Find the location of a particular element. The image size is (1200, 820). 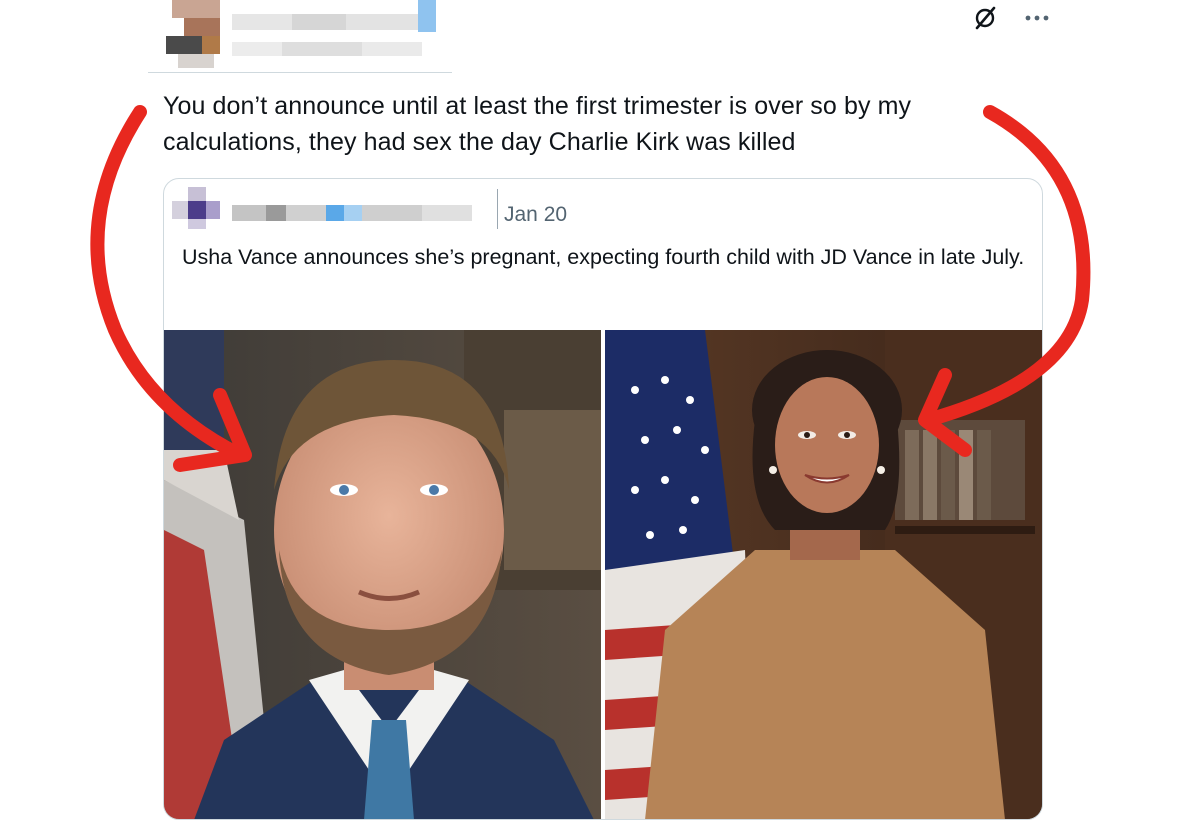

more-dots-icon is located at coordinates (1037, 18).